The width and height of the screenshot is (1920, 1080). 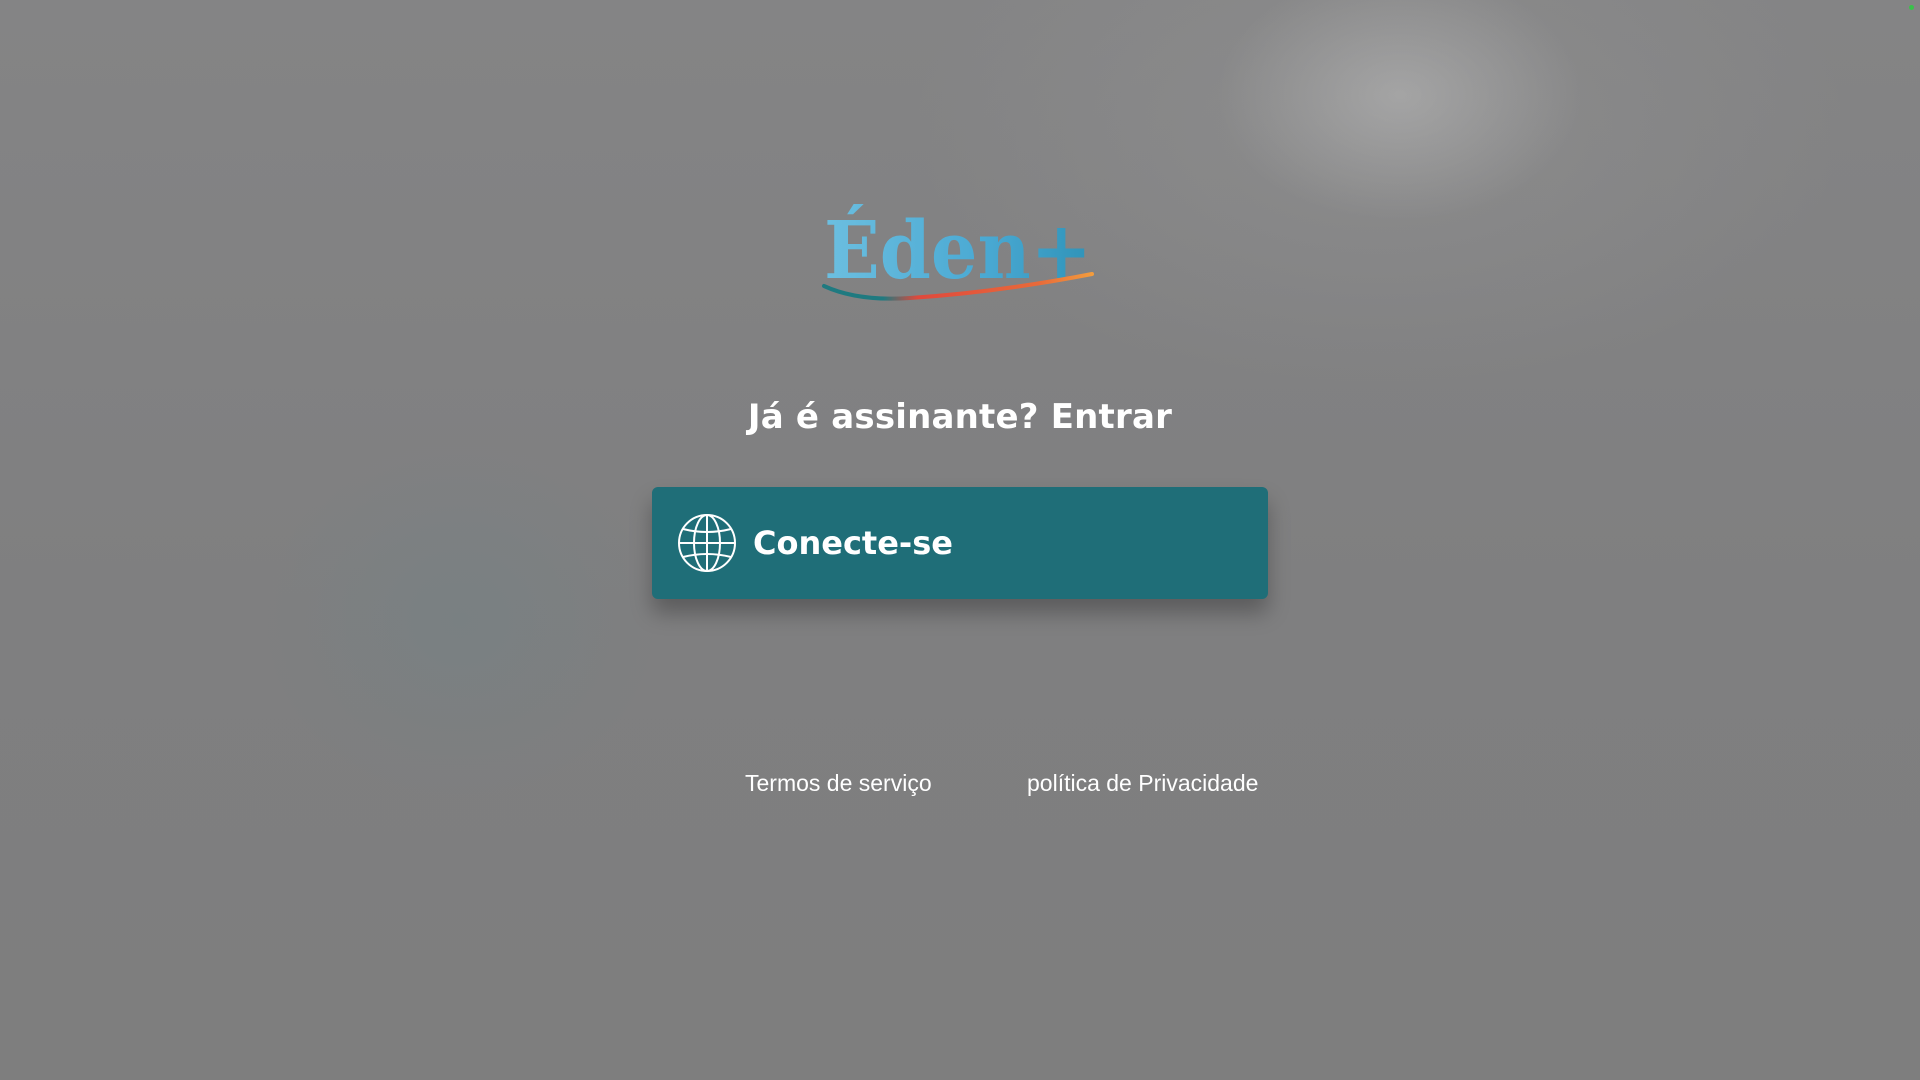 I want to click on globe-icon, so click(x=707, y=543).